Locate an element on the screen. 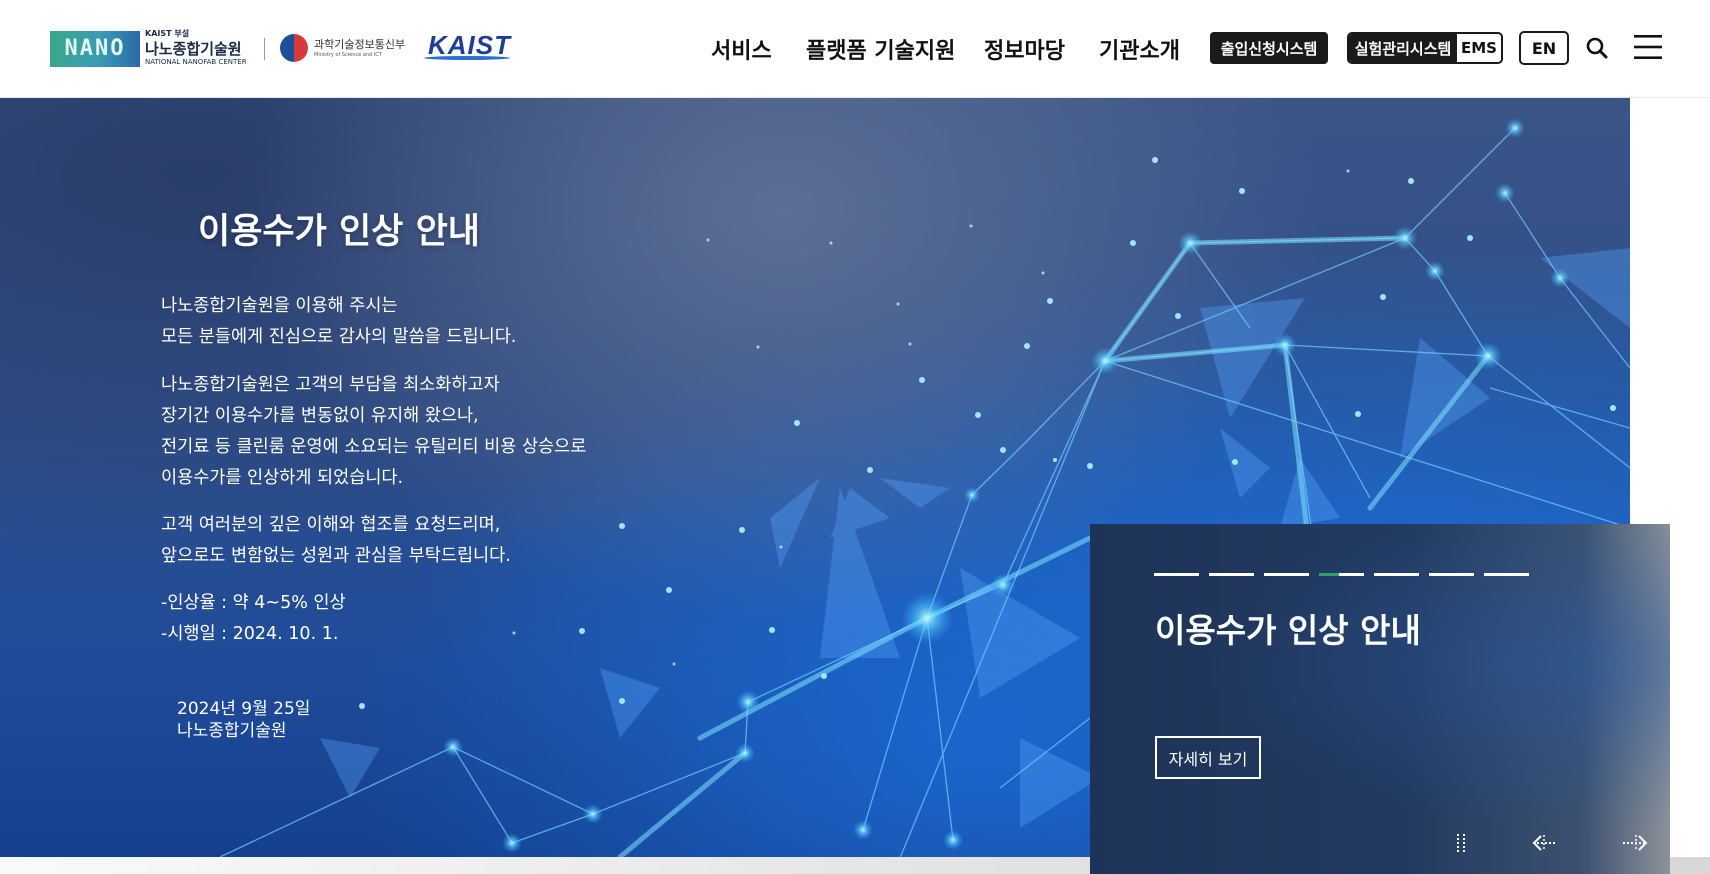  hero-signature: 2024년 9월 25일 나노종합기술원 is located at coordinates (243, 720).